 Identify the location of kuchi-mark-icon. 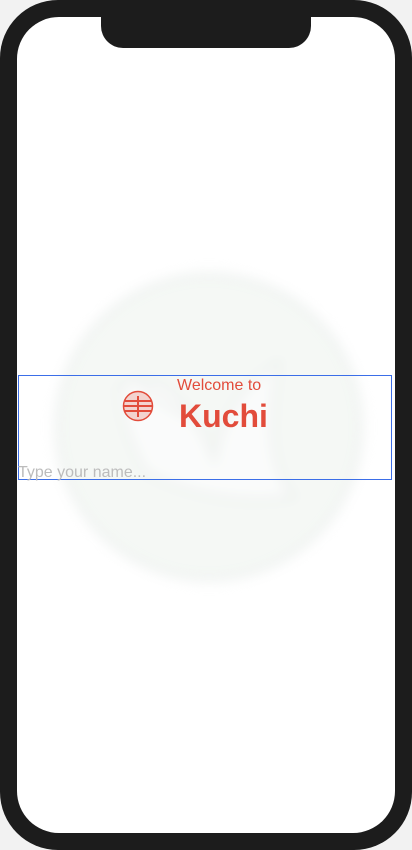
(138, 406).